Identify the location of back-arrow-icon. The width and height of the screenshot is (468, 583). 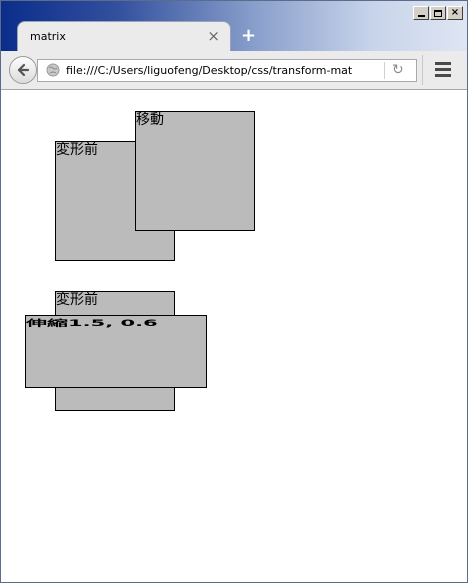
(23, 70).